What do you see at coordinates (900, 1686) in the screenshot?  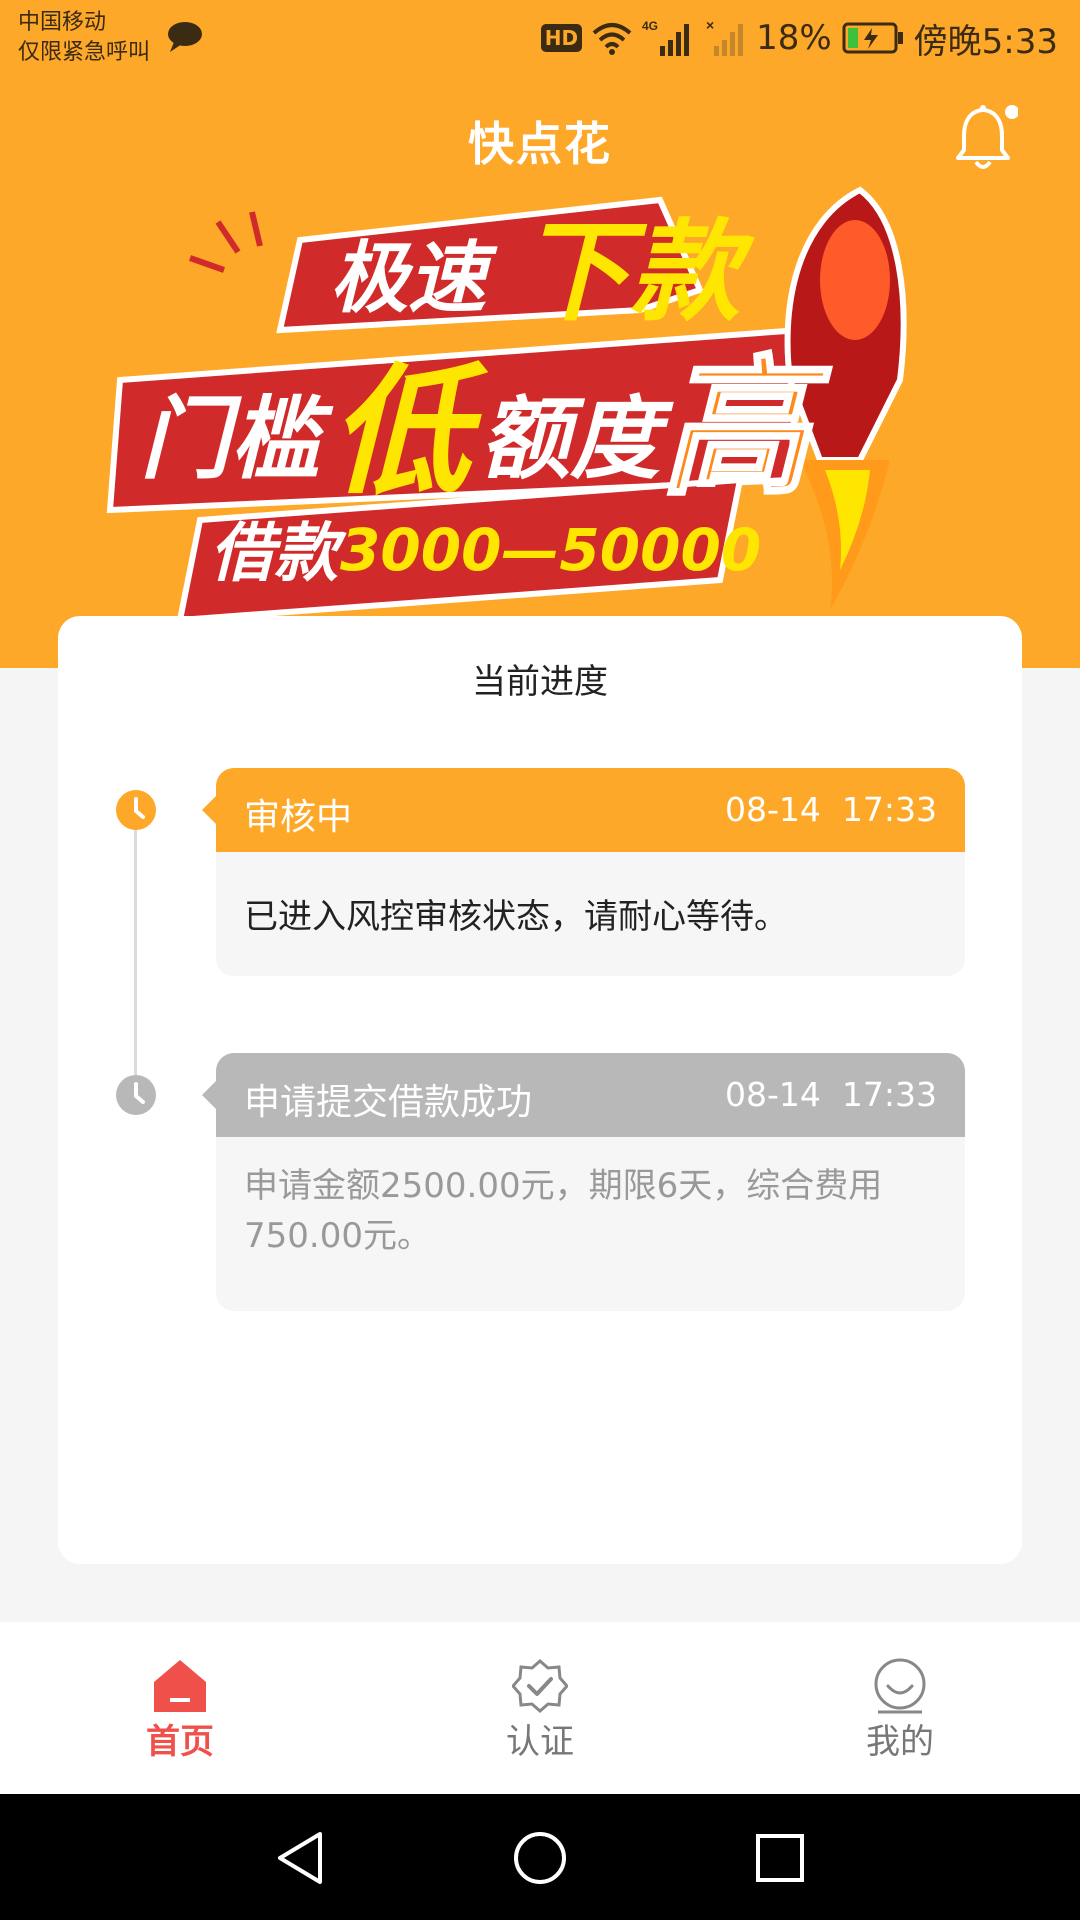 I see `profile-icon` at bounding box center [900, 1686].